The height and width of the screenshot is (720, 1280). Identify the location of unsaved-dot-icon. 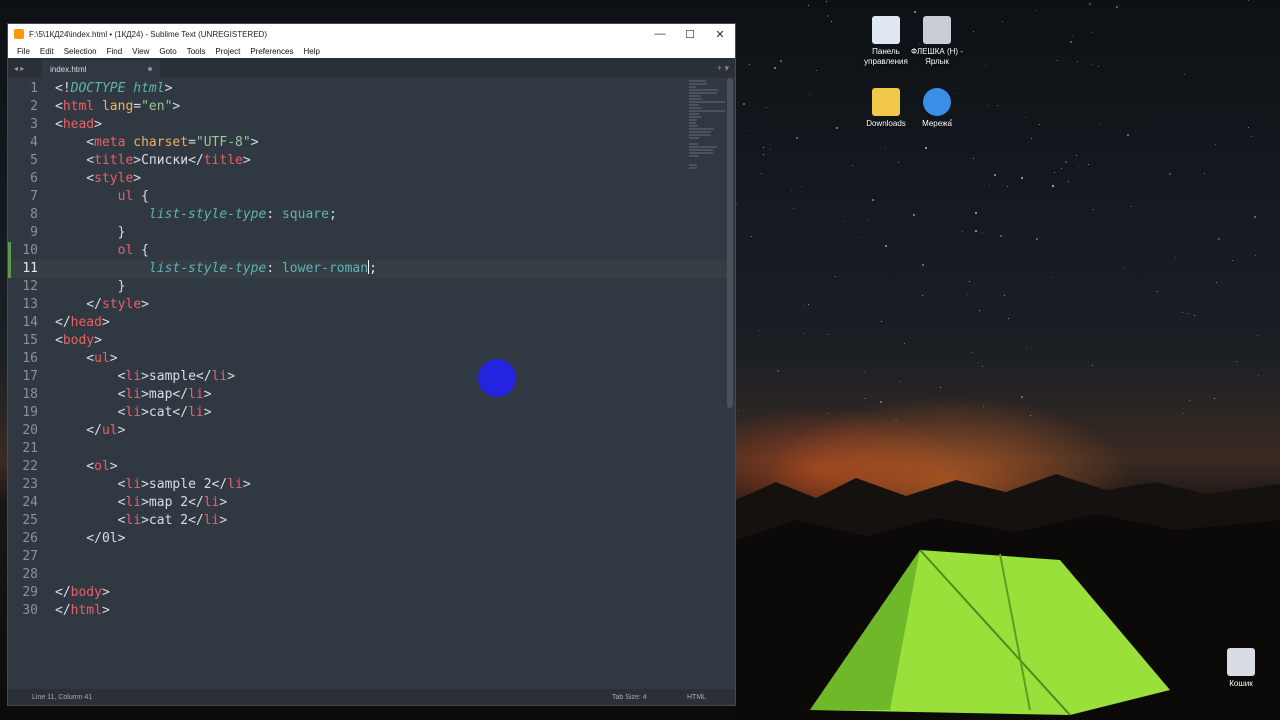
(150, 69).